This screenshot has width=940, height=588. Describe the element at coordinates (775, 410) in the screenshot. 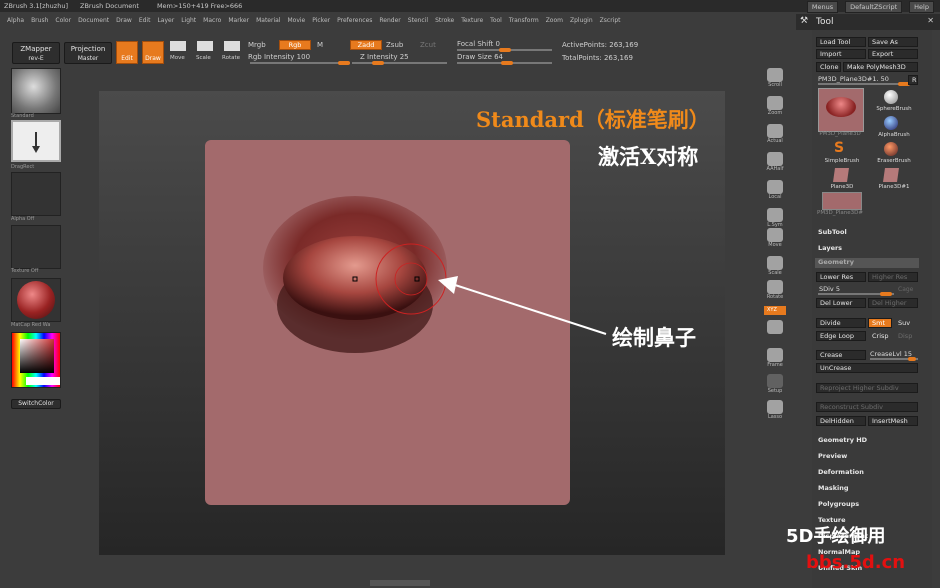

I see `strip-lasso: Lasso` at that location.